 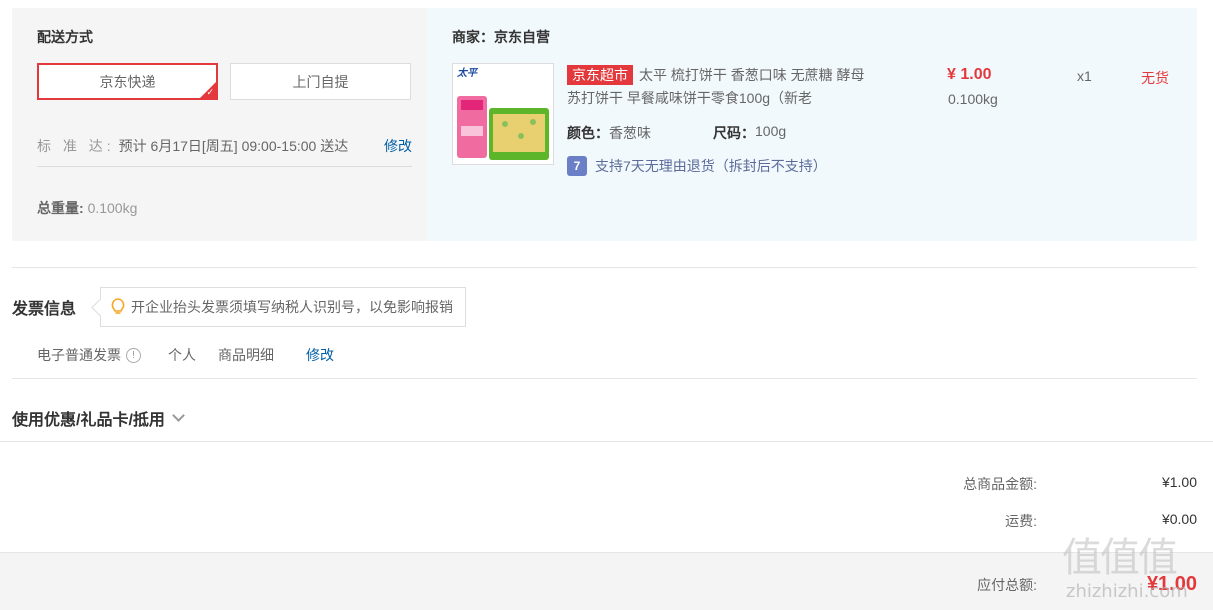 What do you see at coordinates (1057, 484) in the screenshot?
I see `goods-total-row: 总商品金额: ¥1.00` at bounding box center [1057, 484].